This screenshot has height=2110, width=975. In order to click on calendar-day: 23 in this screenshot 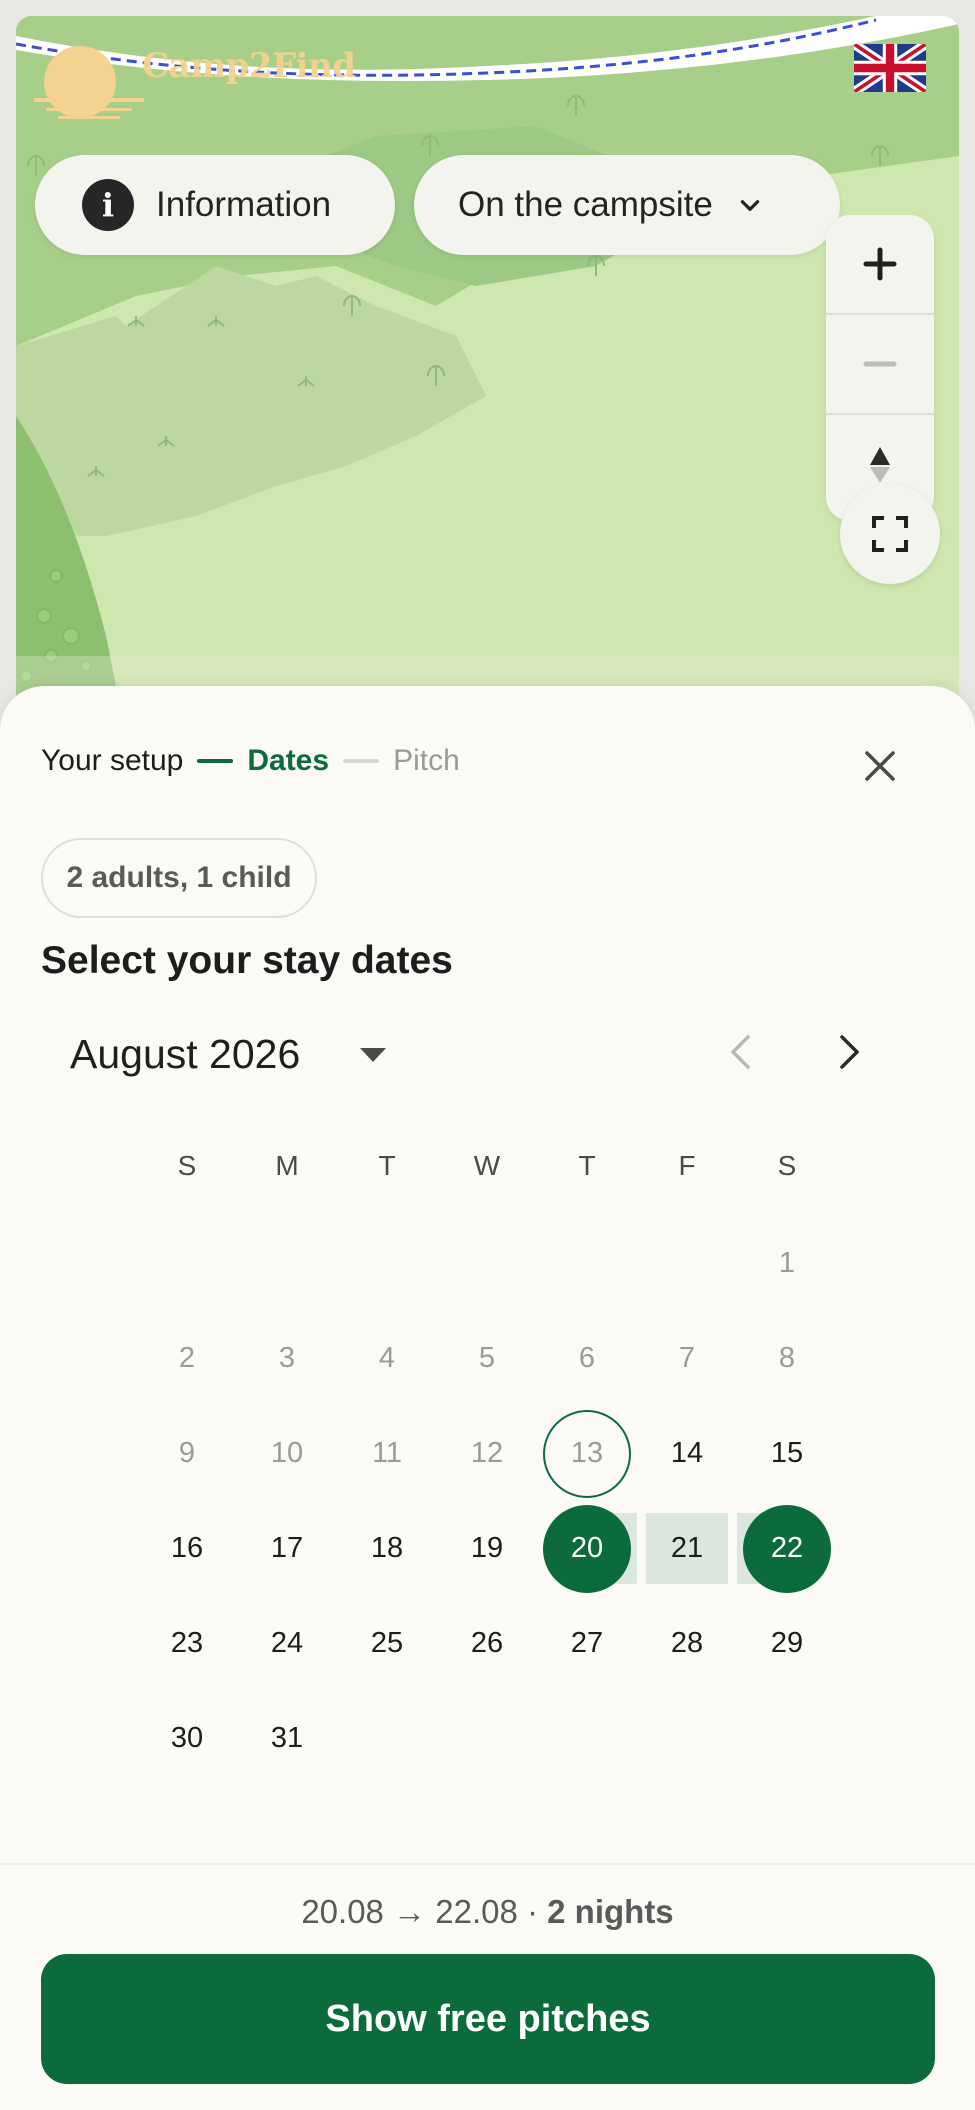, I will do `click(187, 1643)`.